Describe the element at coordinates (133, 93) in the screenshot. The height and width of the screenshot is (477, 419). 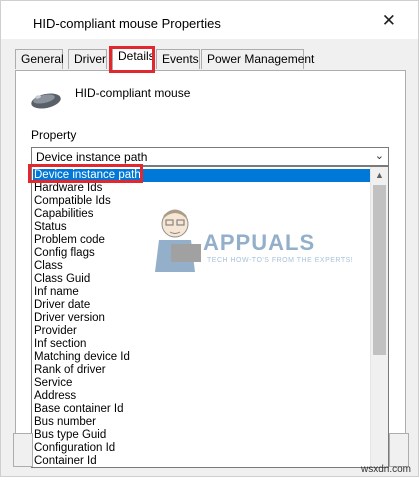
I see `device-name: HID-compliant mouse` at that location.